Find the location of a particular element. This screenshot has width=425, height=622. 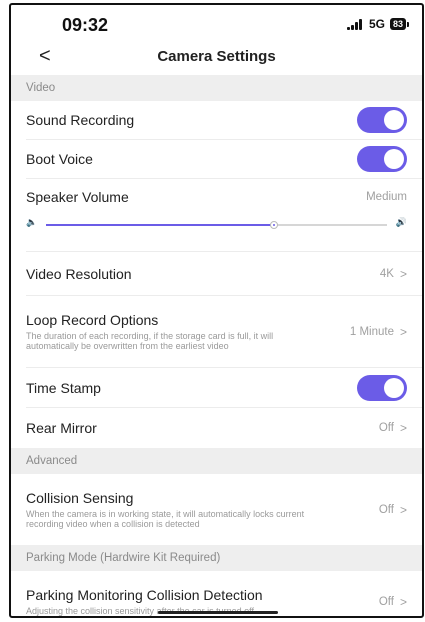

signal-icon is located at coordinates (354, 24).